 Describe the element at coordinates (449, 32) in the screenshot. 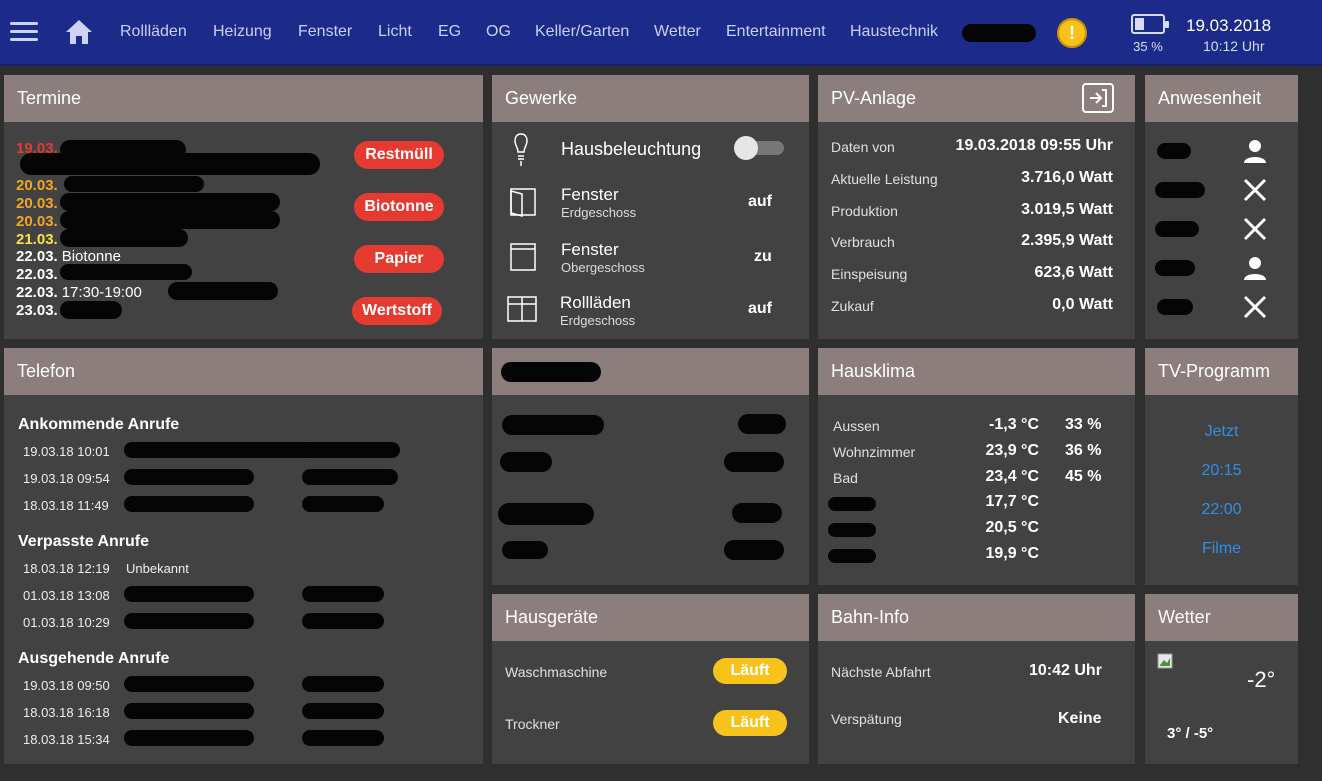

I see `nav-eg: EG` at that location.